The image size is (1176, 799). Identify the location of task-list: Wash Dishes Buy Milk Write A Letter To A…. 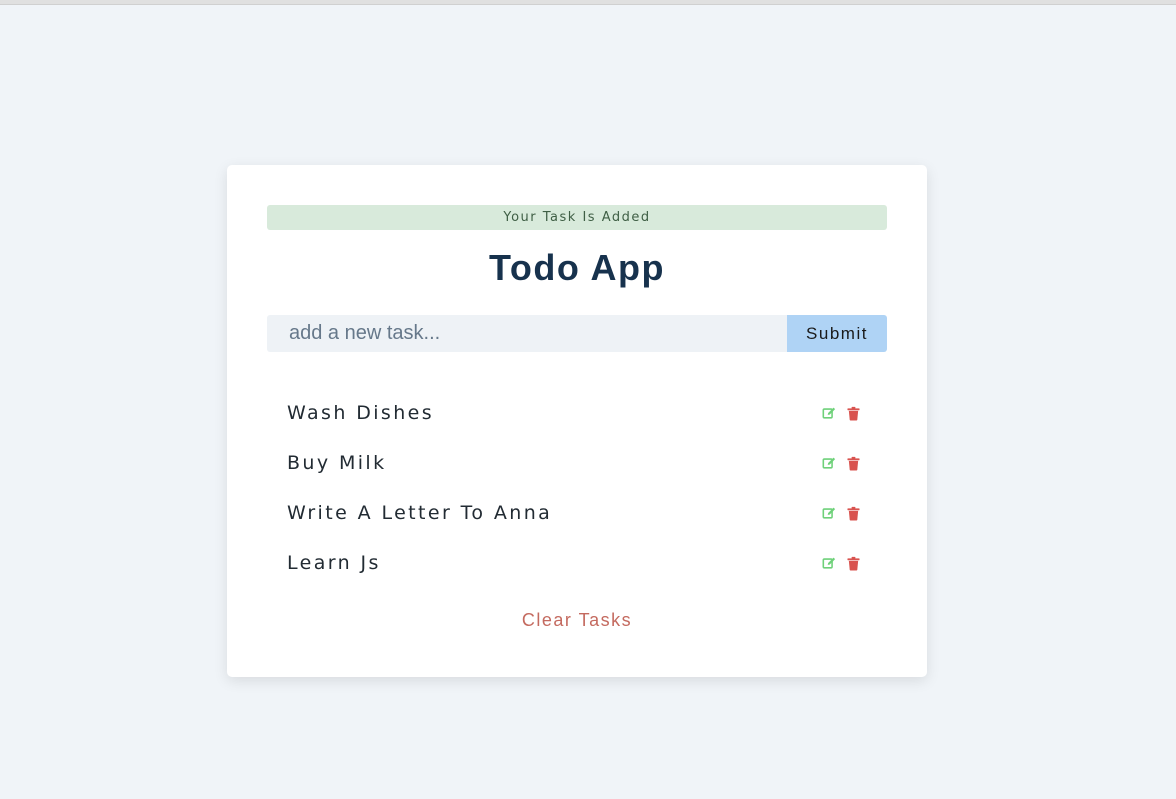
(577, 488).